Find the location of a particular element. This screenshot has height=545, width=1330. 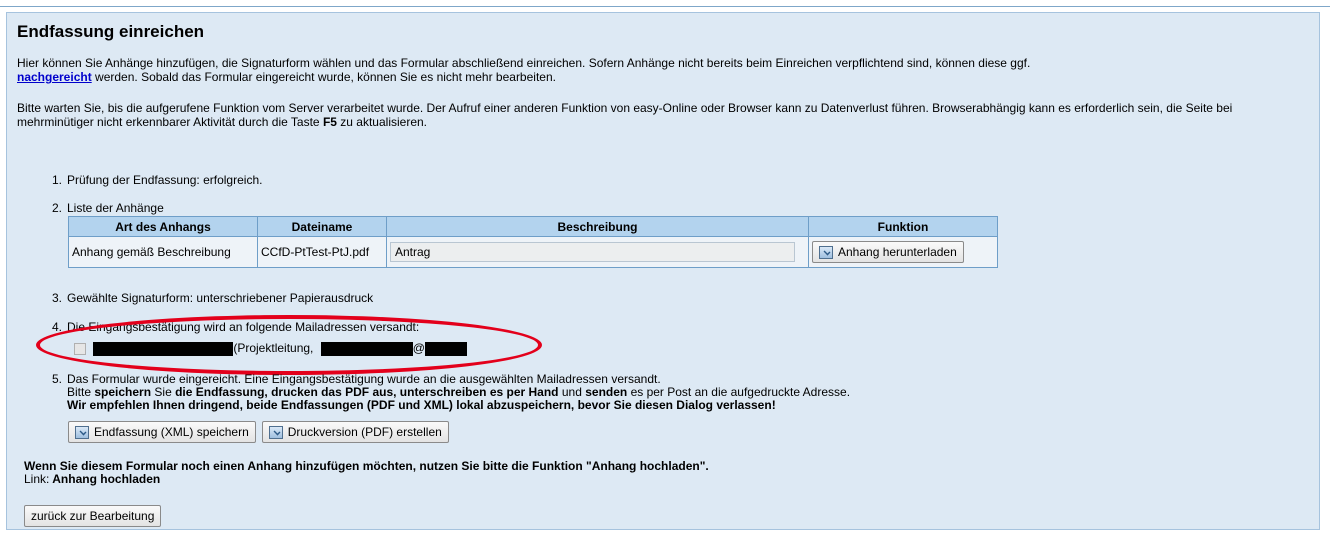

cell-description is located at coordinates (597, 252).